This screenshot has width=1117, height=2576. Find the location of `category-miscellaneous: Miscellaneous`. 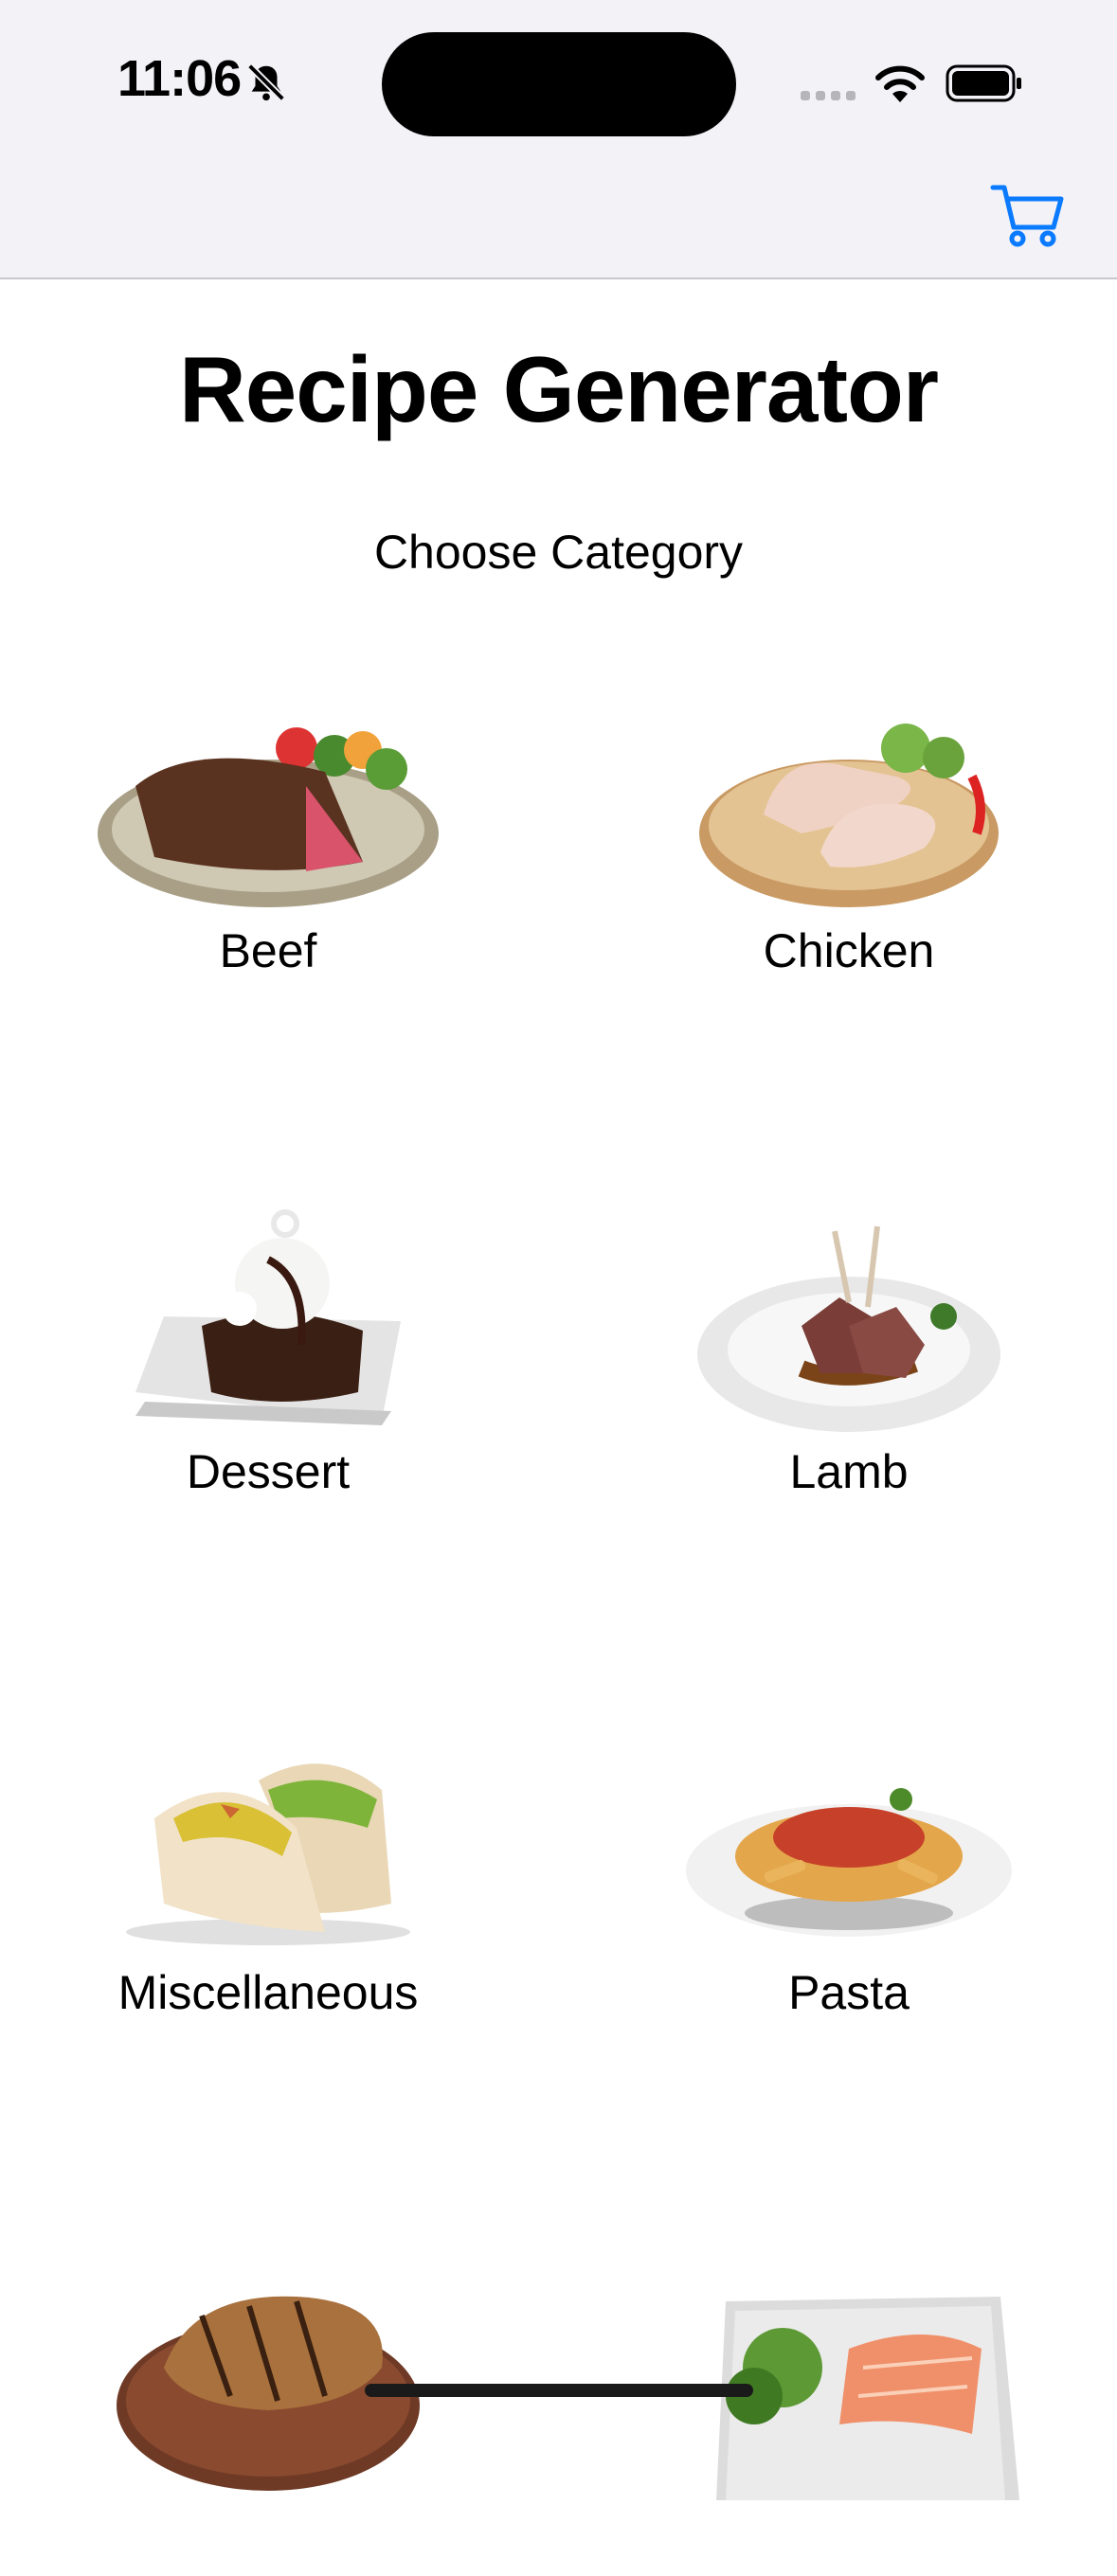

category-miscellaneous: Miscellaneous is located at coordinates (268, 1880).